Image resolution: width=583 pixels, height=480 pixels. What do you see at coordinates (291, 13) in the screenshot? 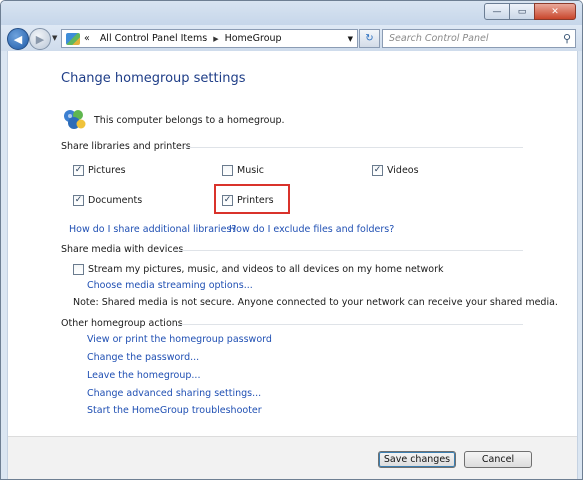
I see `title-bar: — ▭ ✕` at bounding box center [291, 13].